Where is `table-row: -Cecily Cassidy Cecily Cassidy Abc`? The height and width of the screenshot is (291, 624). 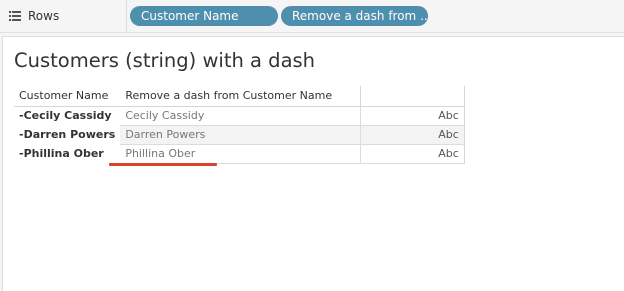 table-row: -Cecily Cassidy Cecily Cassidy Abc is located at coordinates (239, 116).